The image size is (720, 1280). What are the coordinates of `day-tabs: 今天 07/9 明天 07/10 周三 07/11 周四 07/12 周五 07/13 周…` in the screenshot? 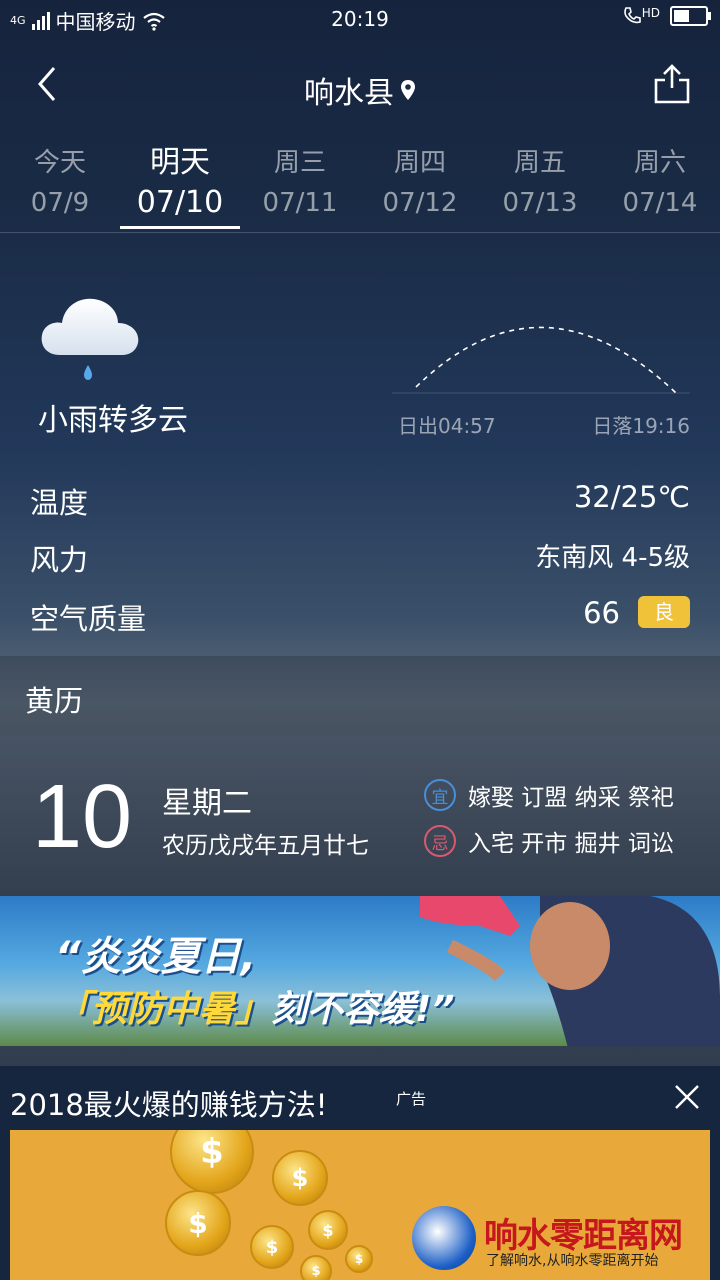 It's located at (360, 186).